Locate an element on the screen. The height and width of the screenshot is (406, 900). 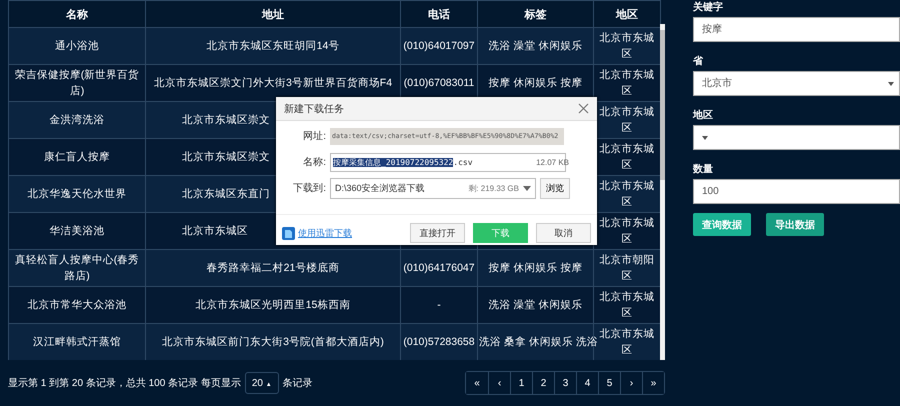
table-cell: 华洁美浴池 is located at coordinates (77, 231).